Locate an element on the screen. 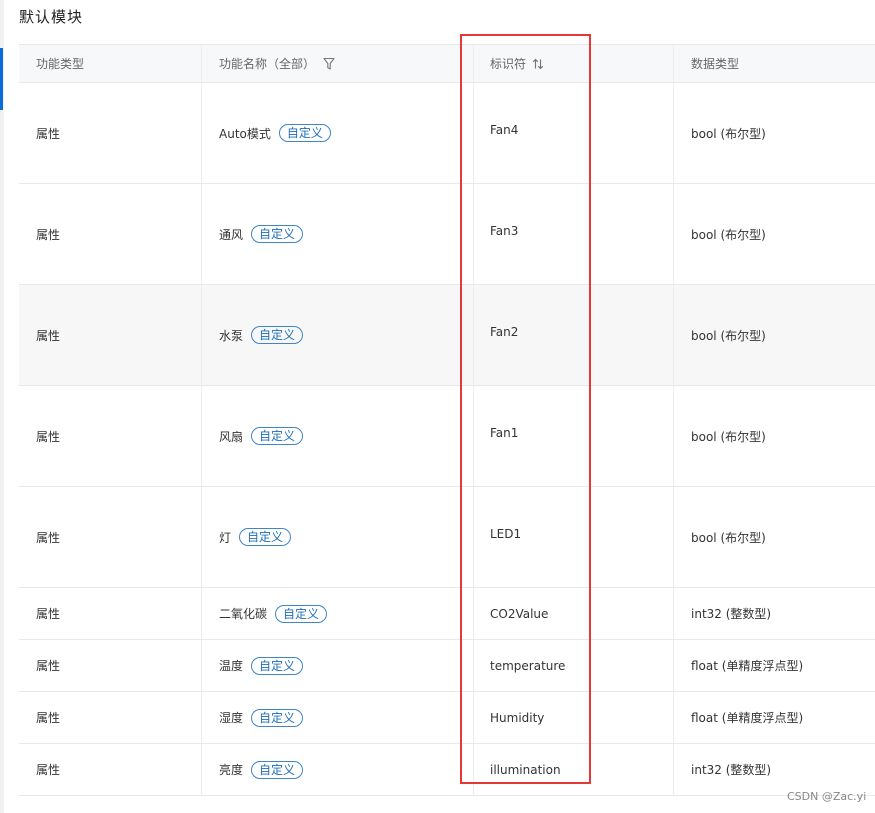 The height and width of the screenshot is (813, 875). cell-name: Auto模式 自定义 is located at coordinates (338, 133).